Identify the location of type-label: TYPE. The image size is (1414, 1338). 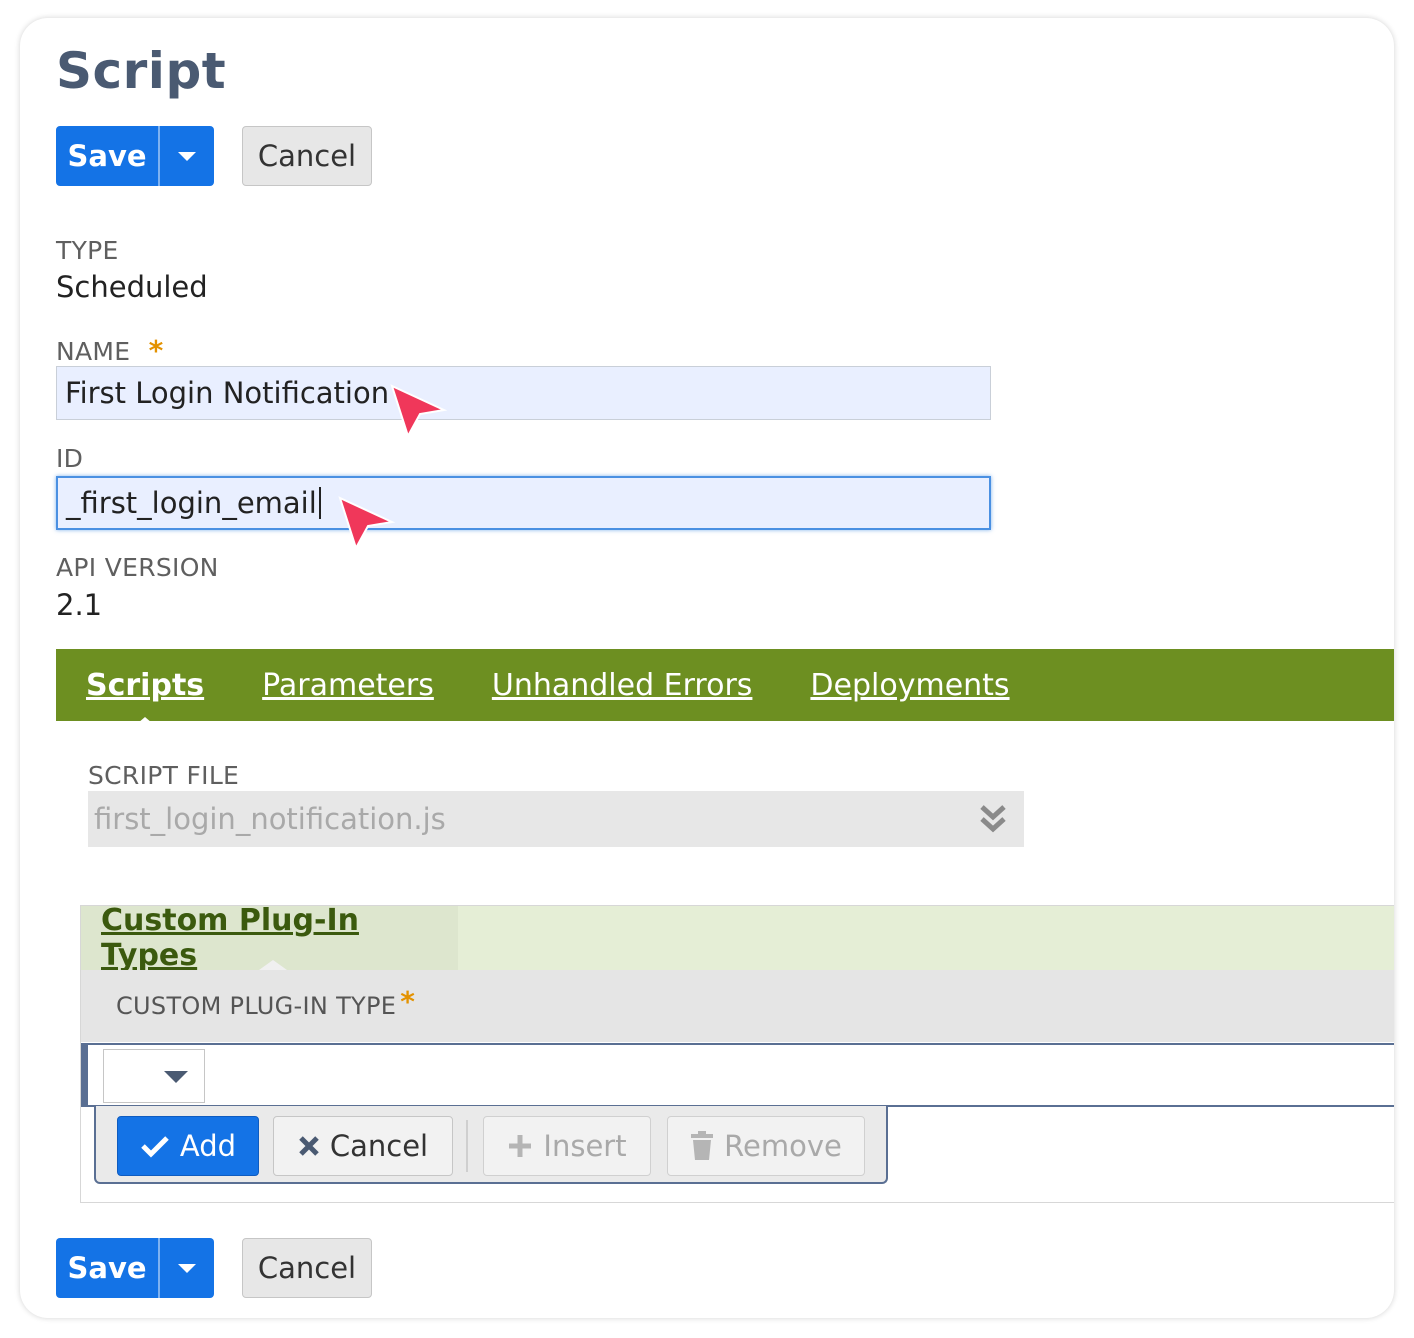
(87, 250).